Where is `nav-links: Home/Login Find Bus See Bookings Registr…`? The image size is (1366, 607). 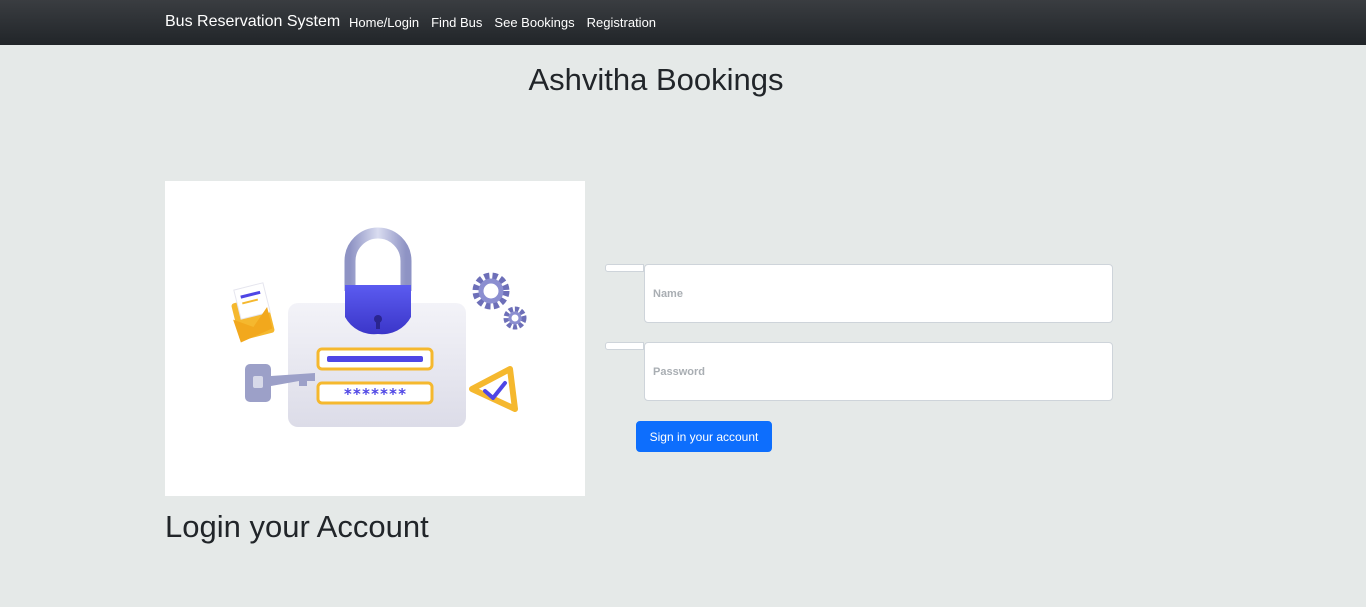 nav-links: Home/Login Find Bus See Bookings Registr… is located at coordinates (502, 22).